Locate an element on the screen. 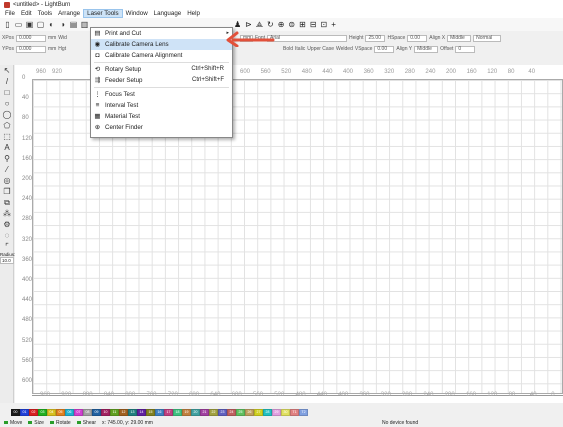 The width and height of the screenshot is (563, 427). palette-swatch: 14 is located at coordinates (141, 412).